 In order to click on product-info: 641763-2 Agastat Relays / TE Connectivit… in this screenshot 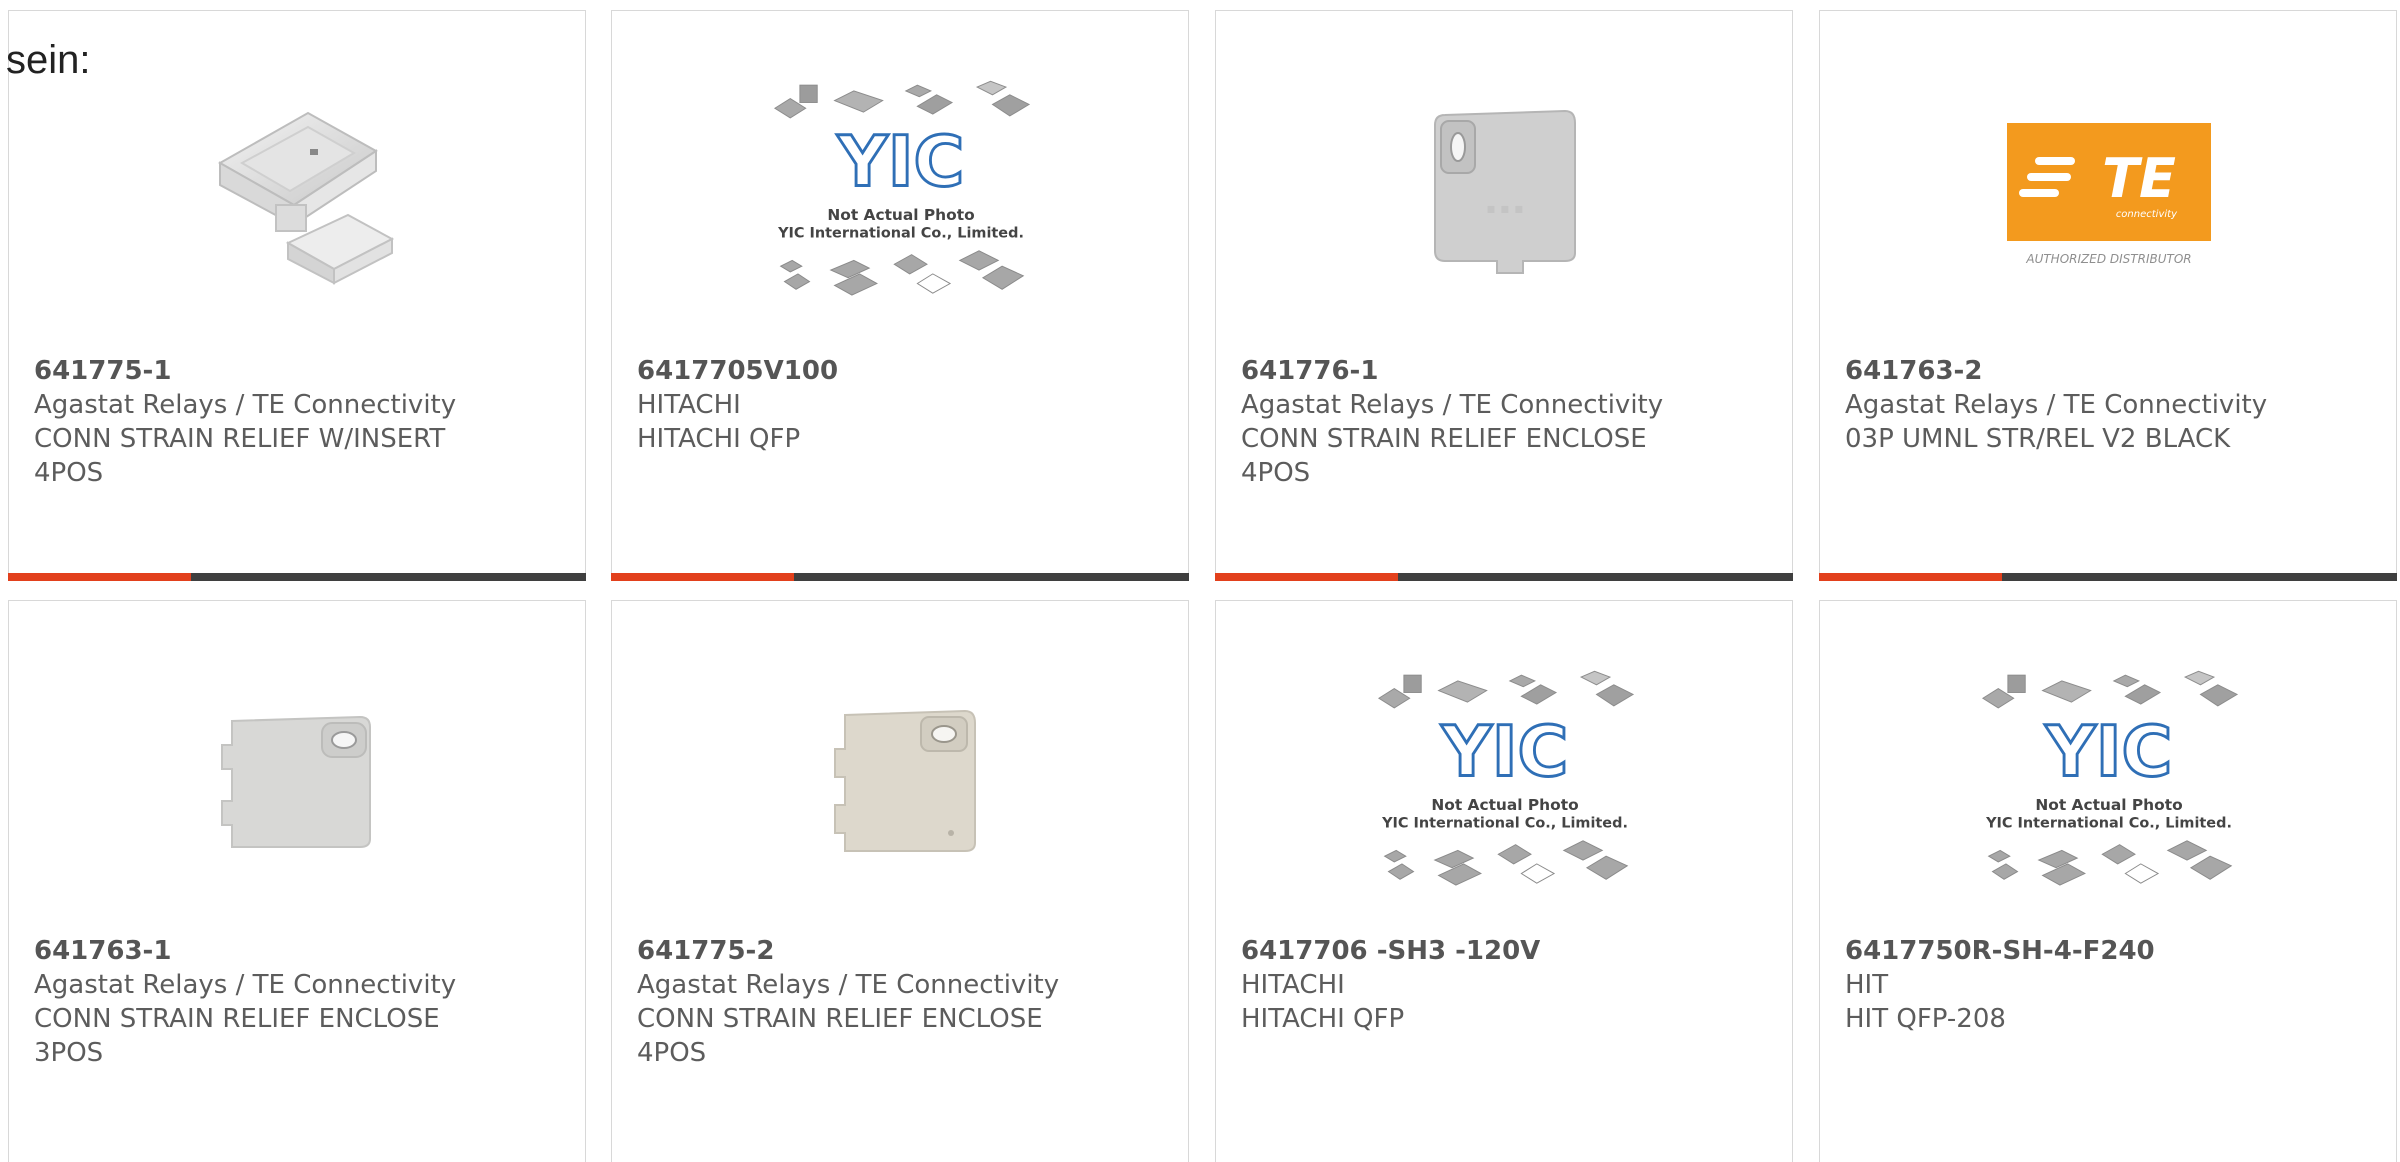, I will do `click(2105, 405)`.